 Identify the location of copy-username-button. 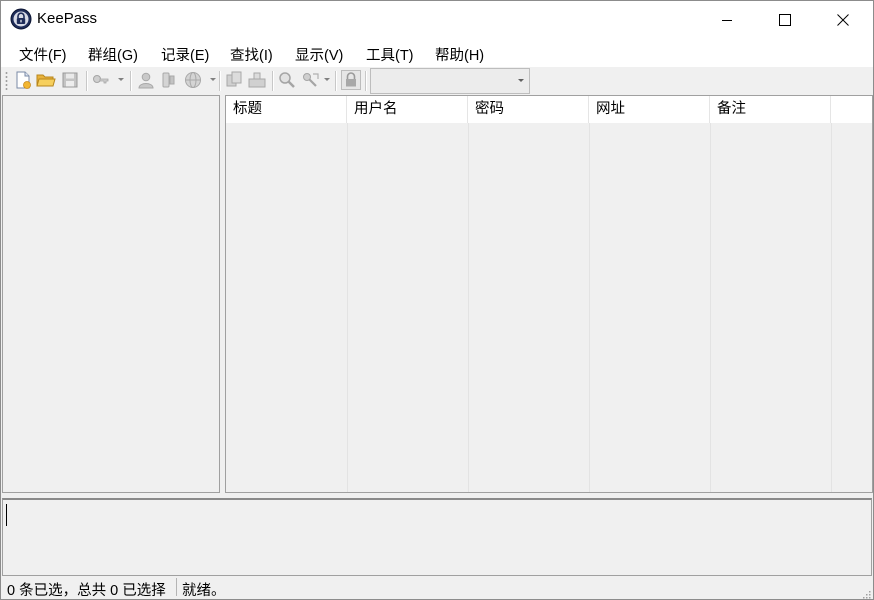
(146, 80).